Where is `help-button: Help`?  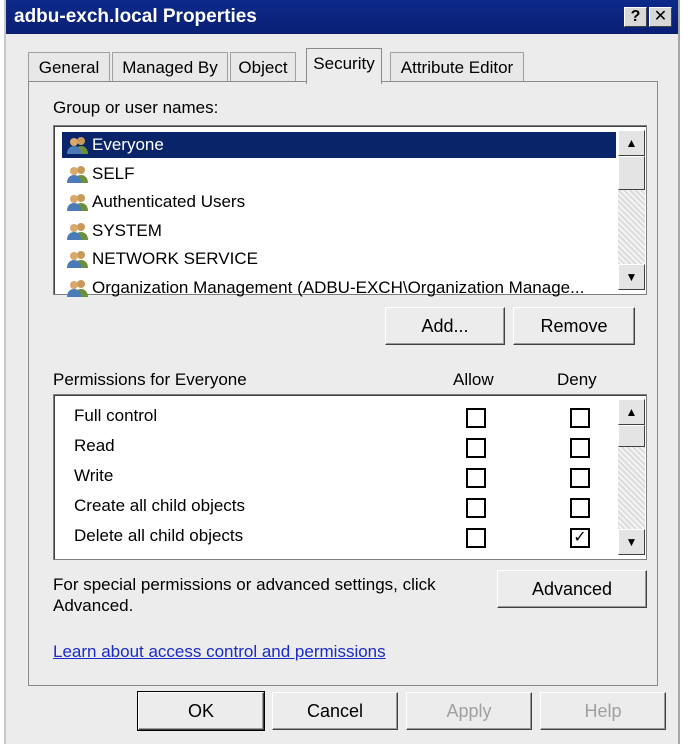
help-button: Help is located at coordinates (603, 711).